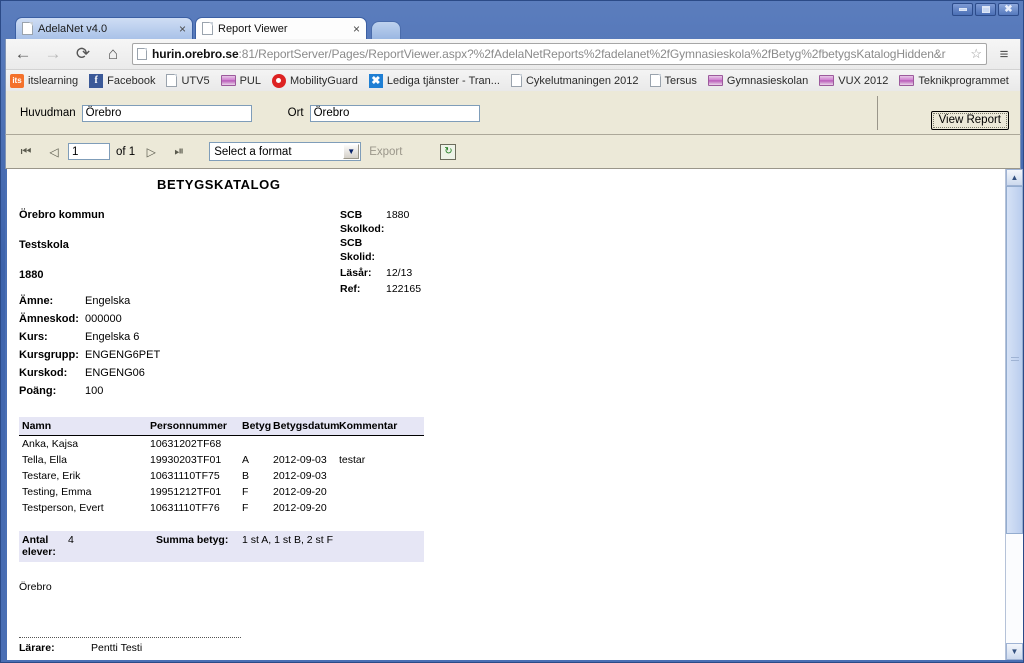  Describe the element at coordinates (53, 54) in the screenshot. I see `forward-icon: →` at that location.